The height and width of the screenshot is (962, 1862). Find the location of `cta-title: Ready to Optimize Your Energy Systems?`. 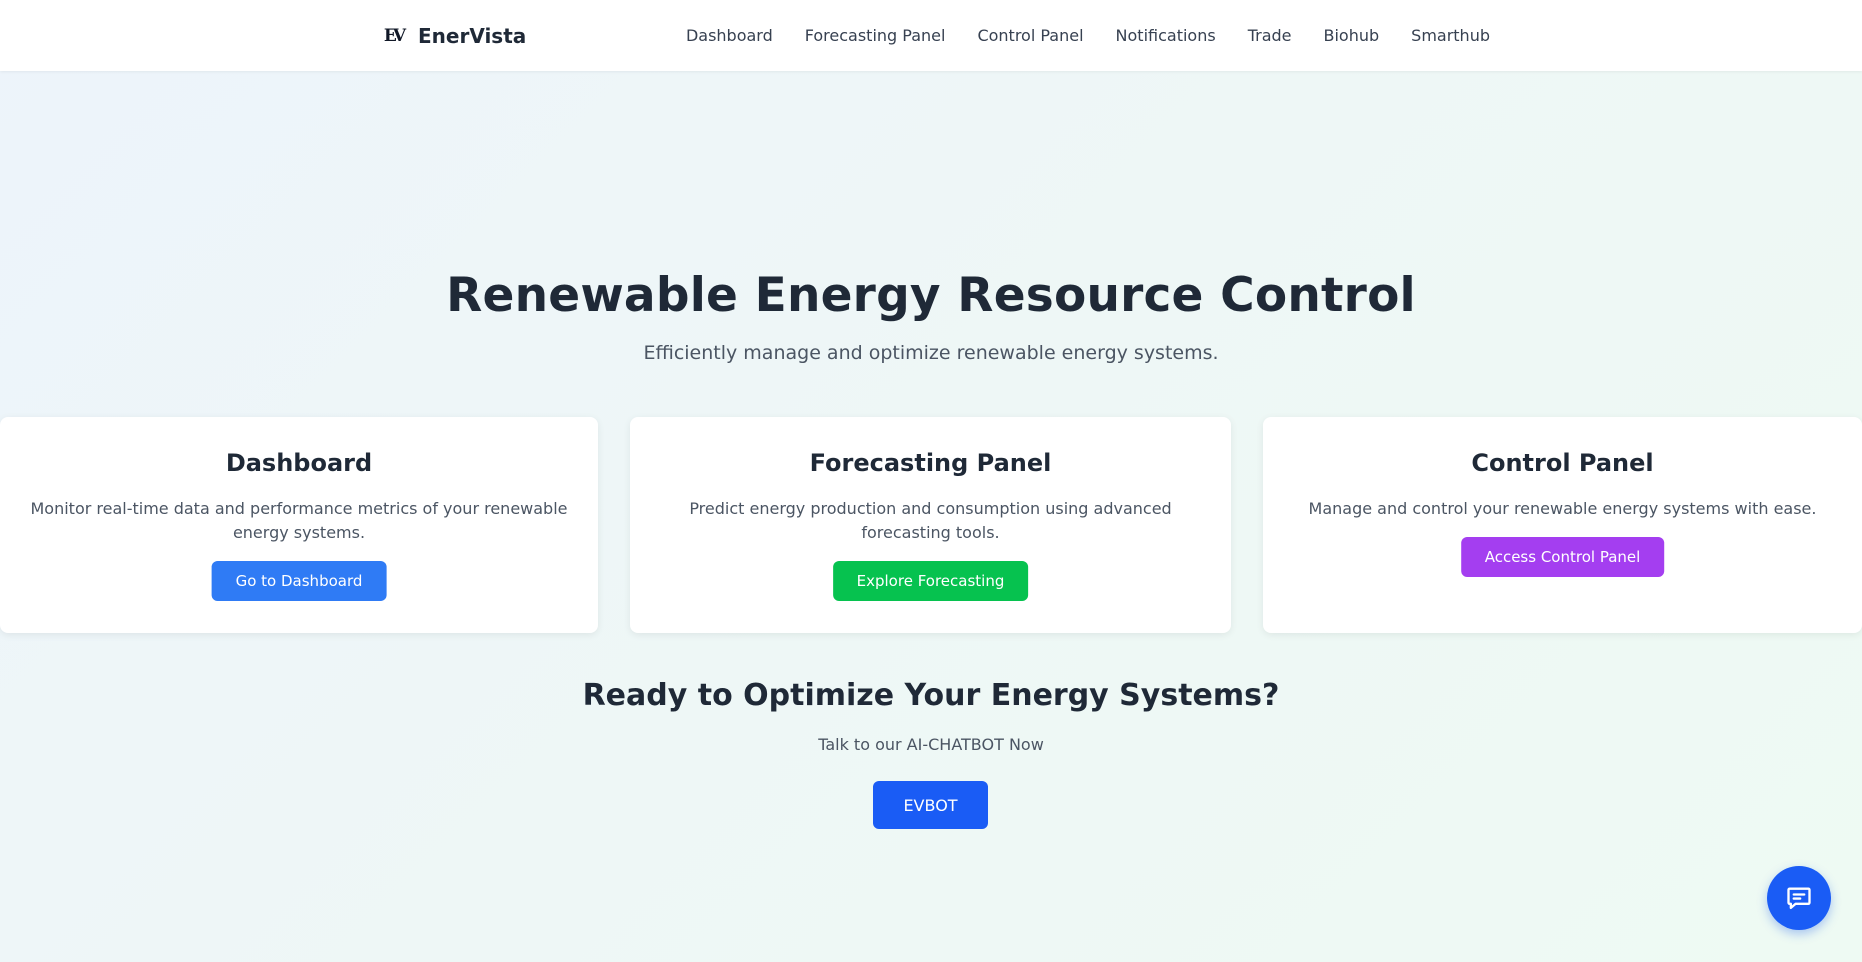

cta-title: Ready to Optimize Your Energy Systems? is located at coordinates (931, 695).